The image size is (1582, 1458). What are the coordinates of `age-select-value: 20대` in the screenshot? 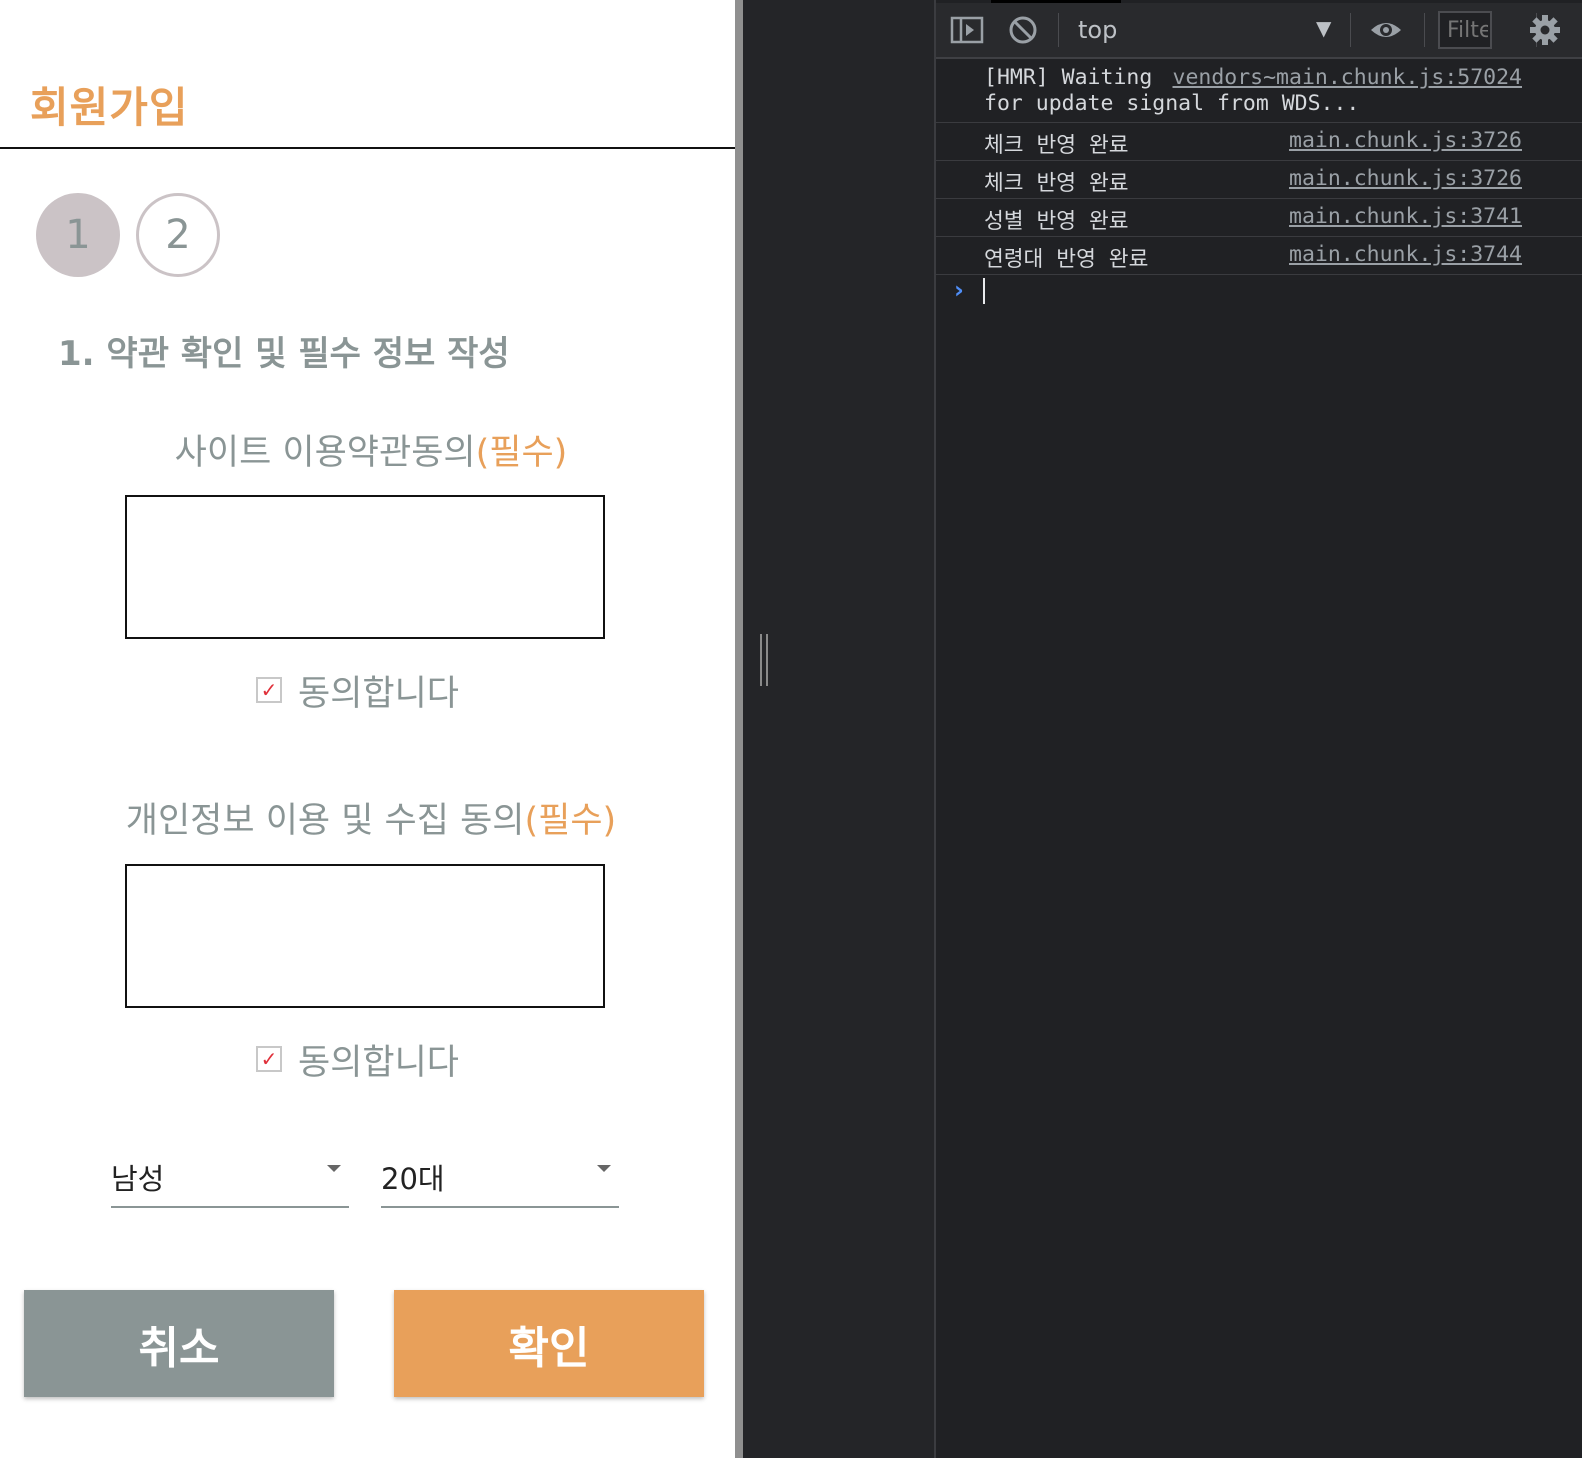 It's located at (413, 1179).